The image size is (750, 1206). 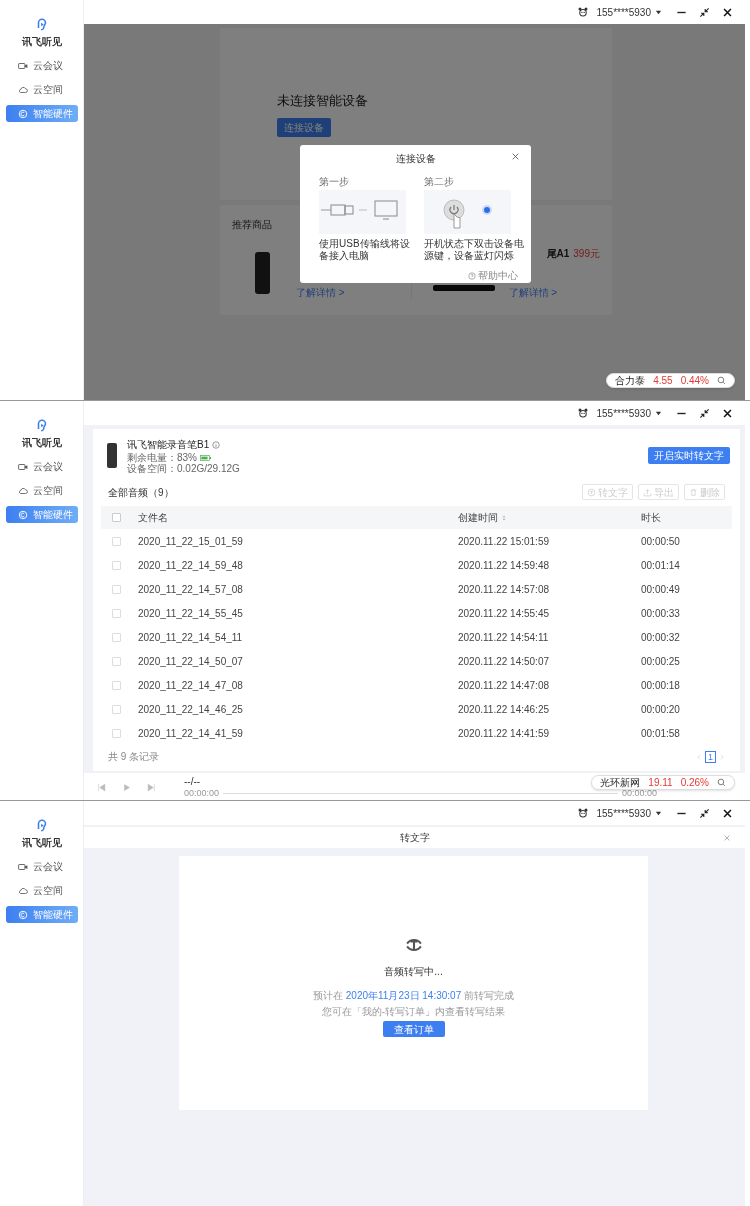 I want to click on storage-text: 设备空间：0.02G/29.12G, so click(x=183, y=468).